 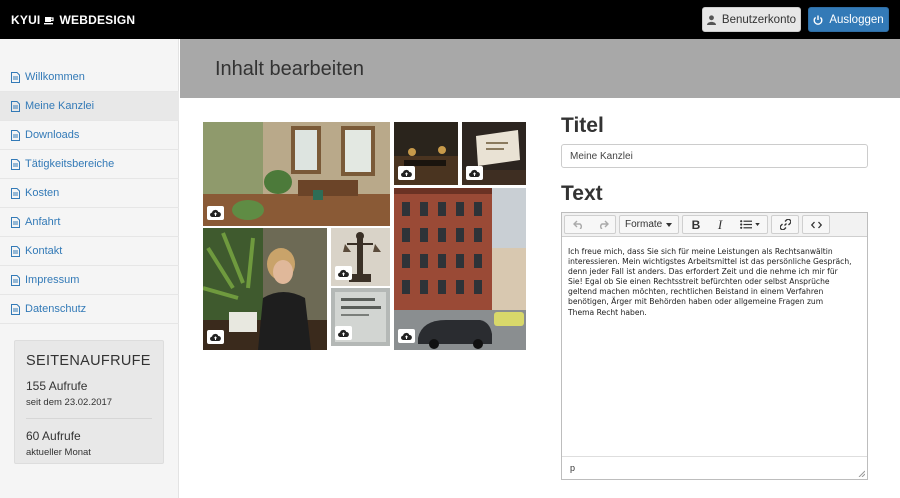 What do you see at coordinates (540, 68) in the screenshot?
I see `page-header: Inhalt bearbeiten` at bounding box center [540, 68].